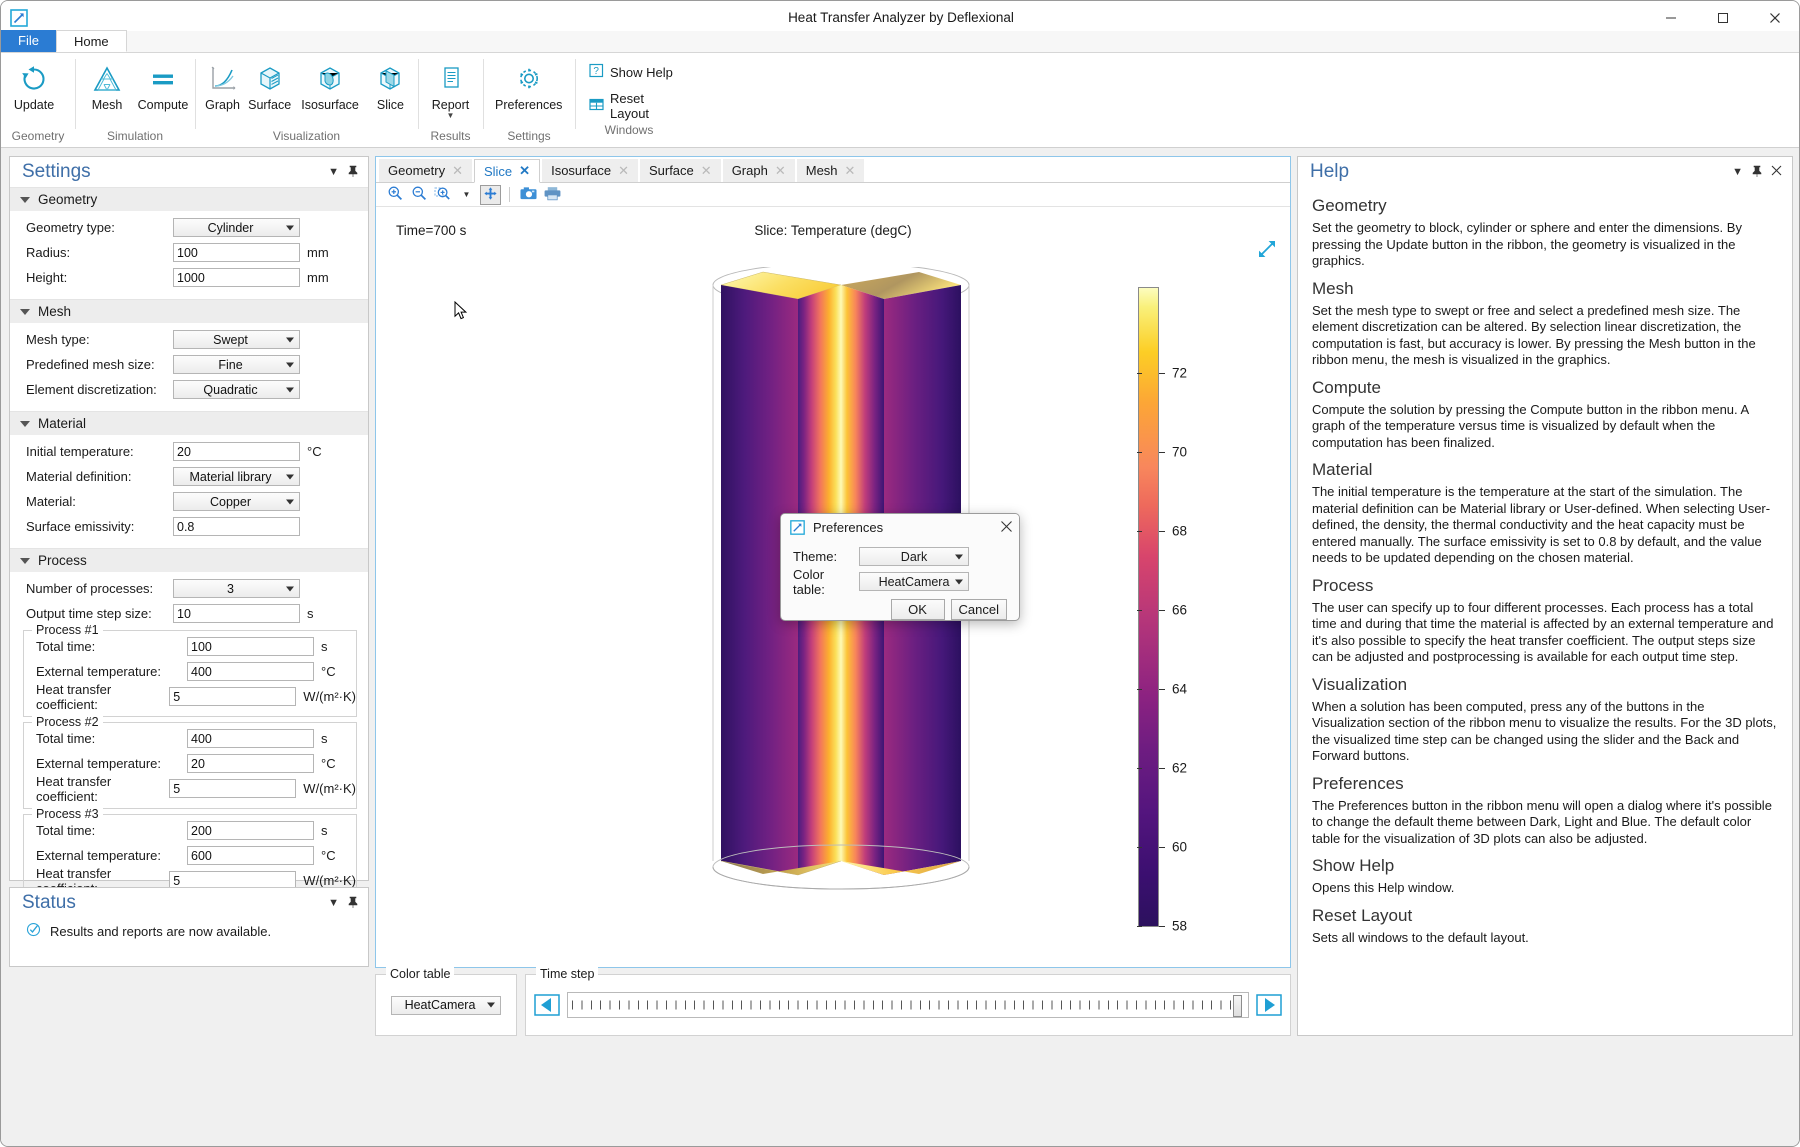 Image resolution: width=1800 pixels, height=1147 pixels. I want to click on p1-external-temperature-input, so click(250, 671).